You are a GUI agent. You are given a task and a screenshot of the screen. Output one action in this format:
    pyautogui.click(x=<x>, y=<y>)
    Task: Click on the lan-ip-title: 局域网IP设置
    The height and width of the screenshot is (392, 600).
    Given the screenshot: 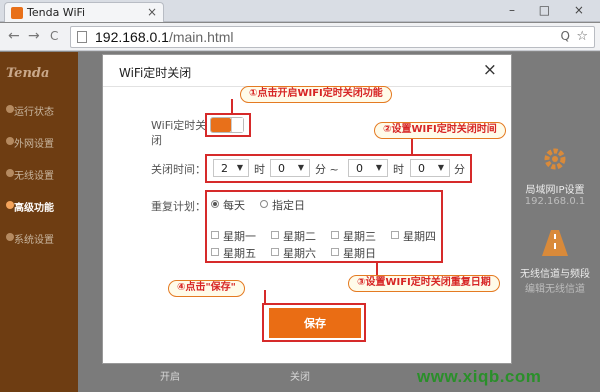 What is the action you would take?
    pyautogui.click(x=555, y=190)
    